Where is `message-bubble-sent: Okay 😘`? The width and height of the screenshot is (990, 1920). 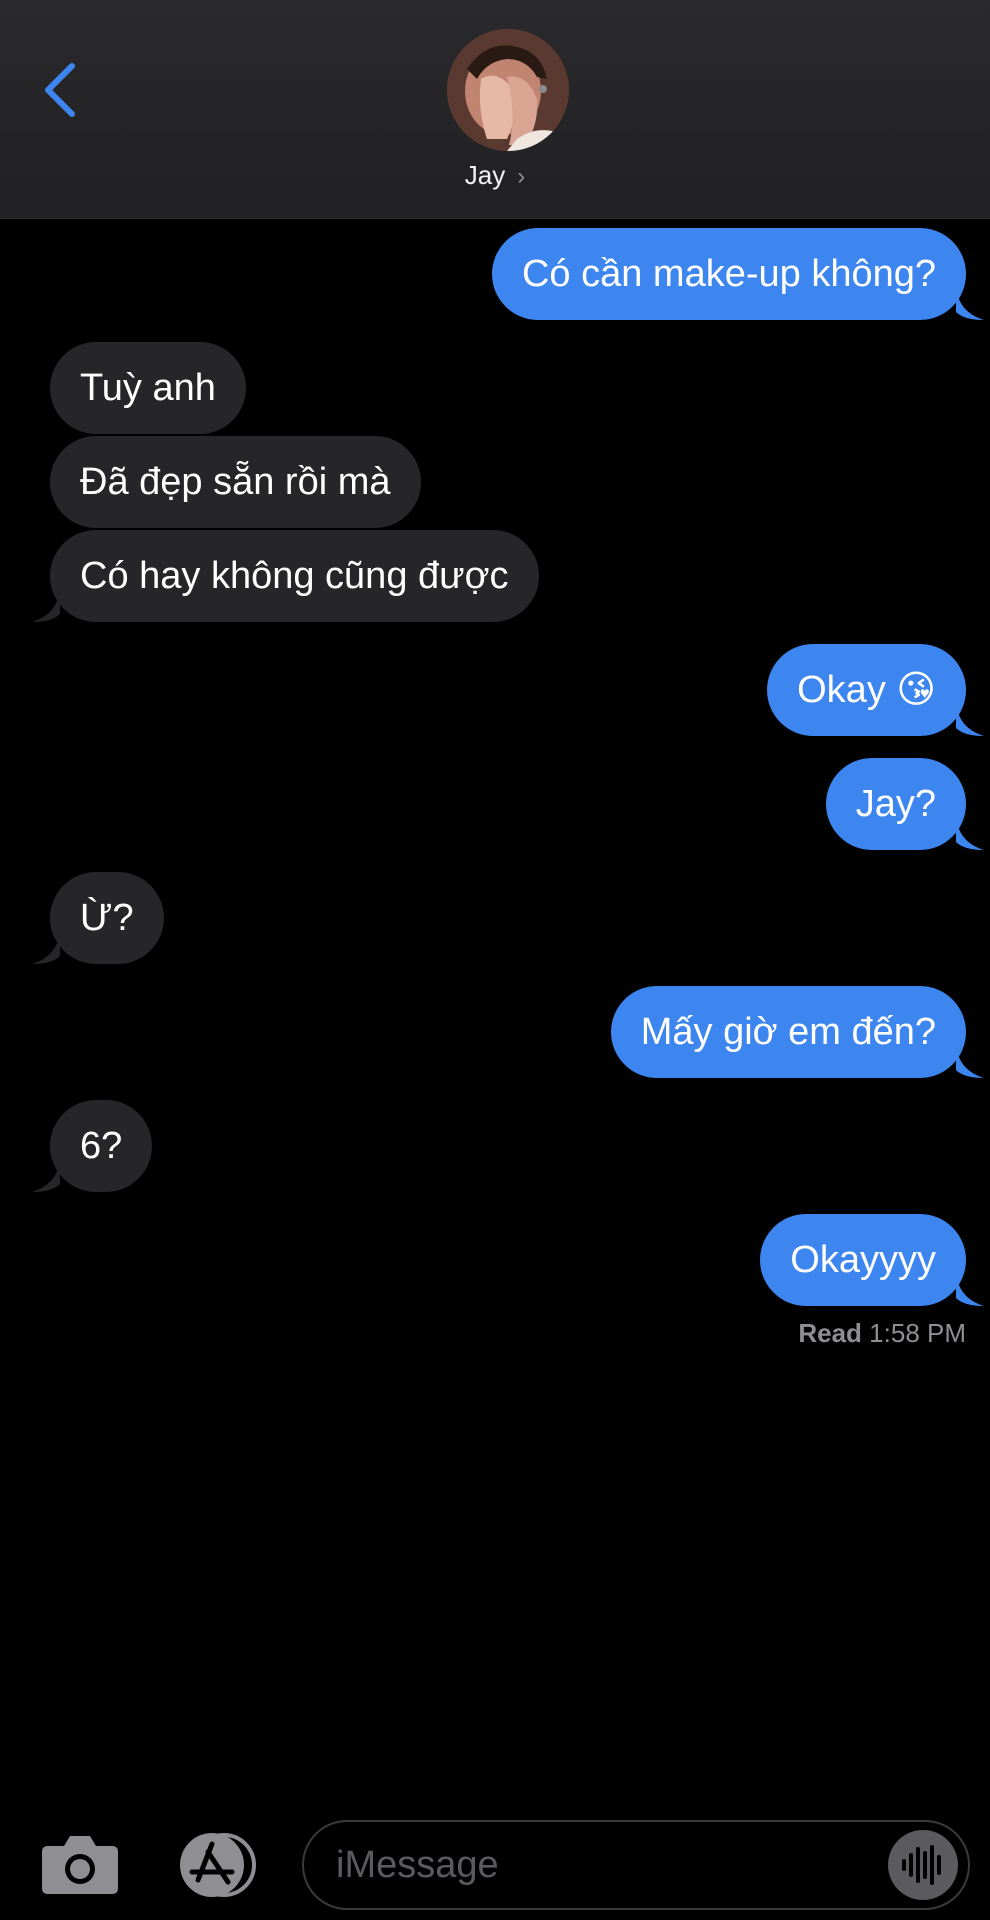 message-bubble-sent: Okay 😘 is located at coordinates (875, 690).